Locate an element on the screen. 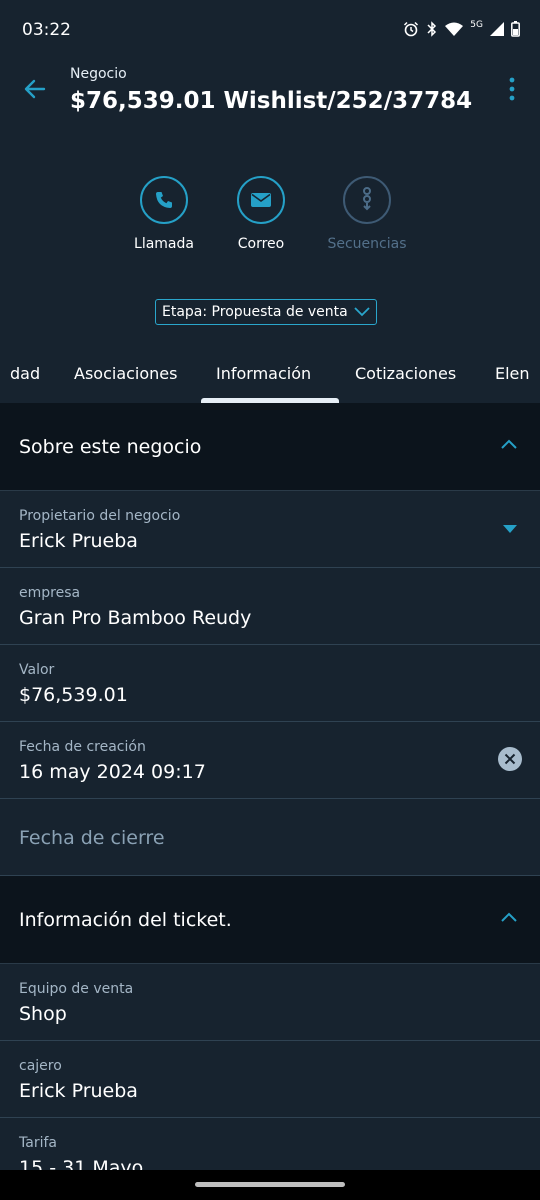 Image resolution: width=540 pixels, height=1200 pixels. cashier-value: Erick Prueba is located at coordinates (78, 1091).